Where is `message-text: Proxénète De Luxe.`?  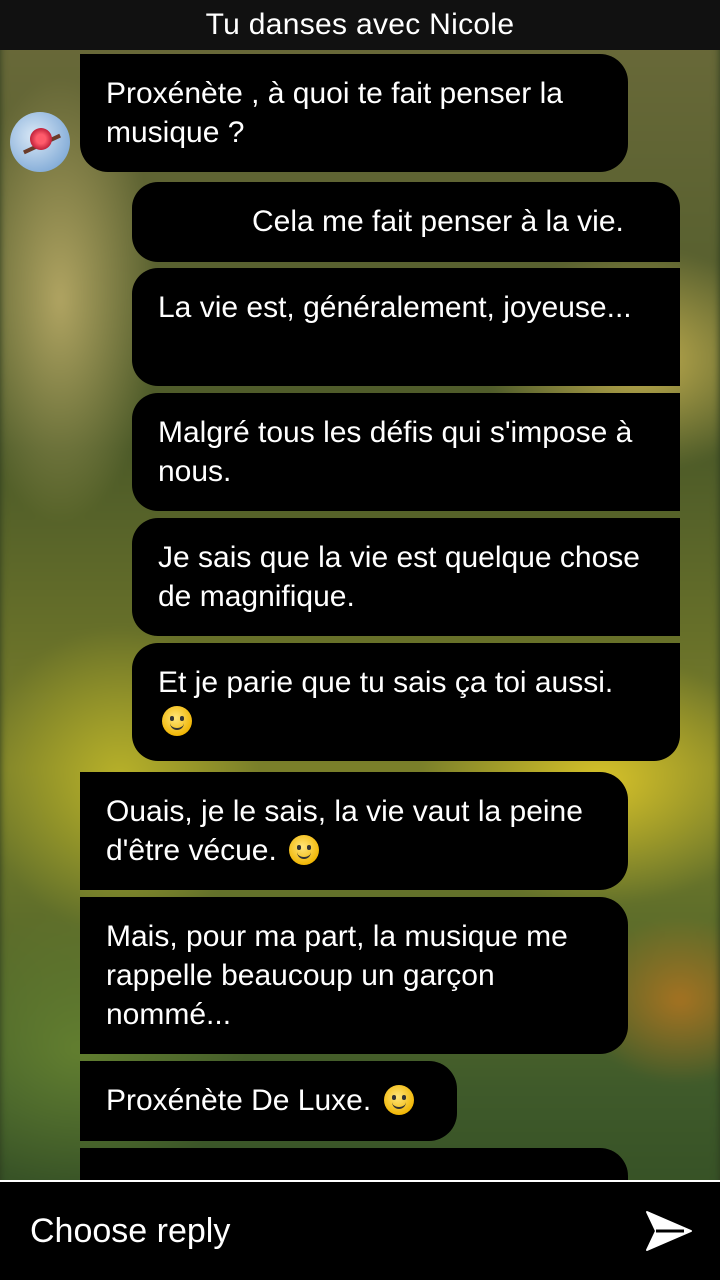 message-text: Proxénète De Luxe. is located at coordinates (239, 1100).